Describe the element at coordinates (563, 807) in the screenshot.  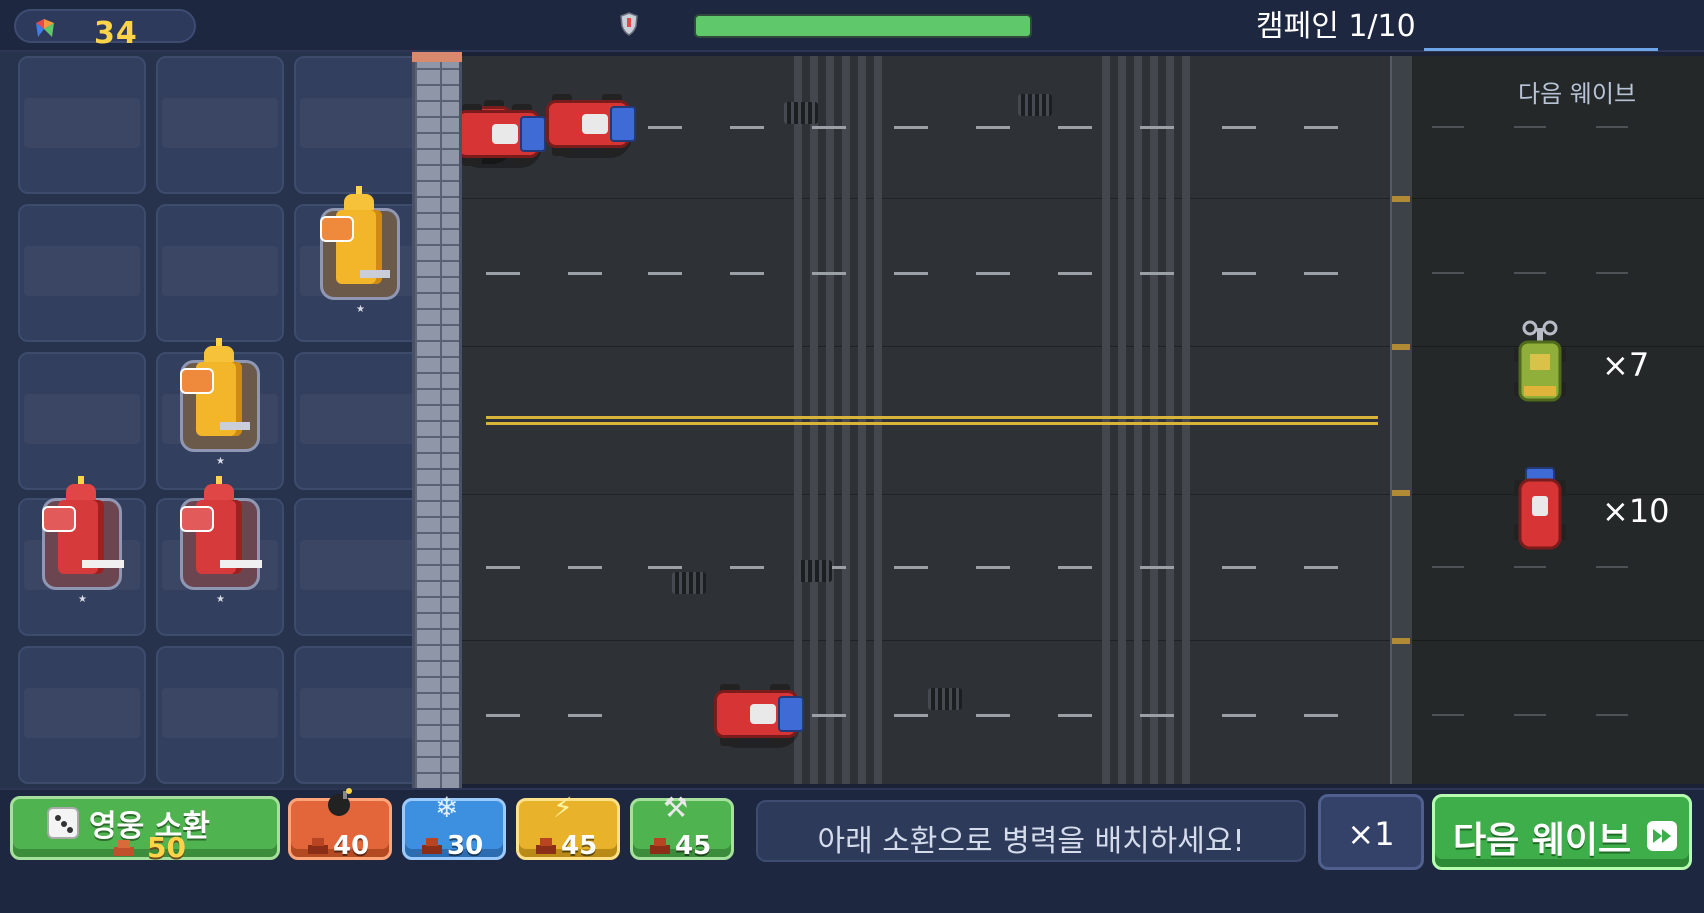
I see `lightning-icon: ⚡` at that location.